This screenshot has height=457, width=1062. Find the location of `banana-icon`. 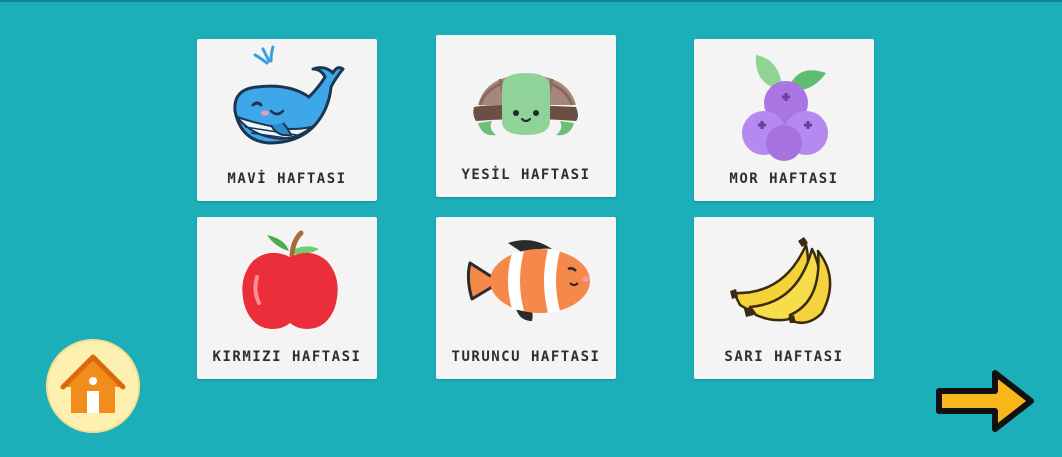

banana-icon is located at coordinates (781, 280).